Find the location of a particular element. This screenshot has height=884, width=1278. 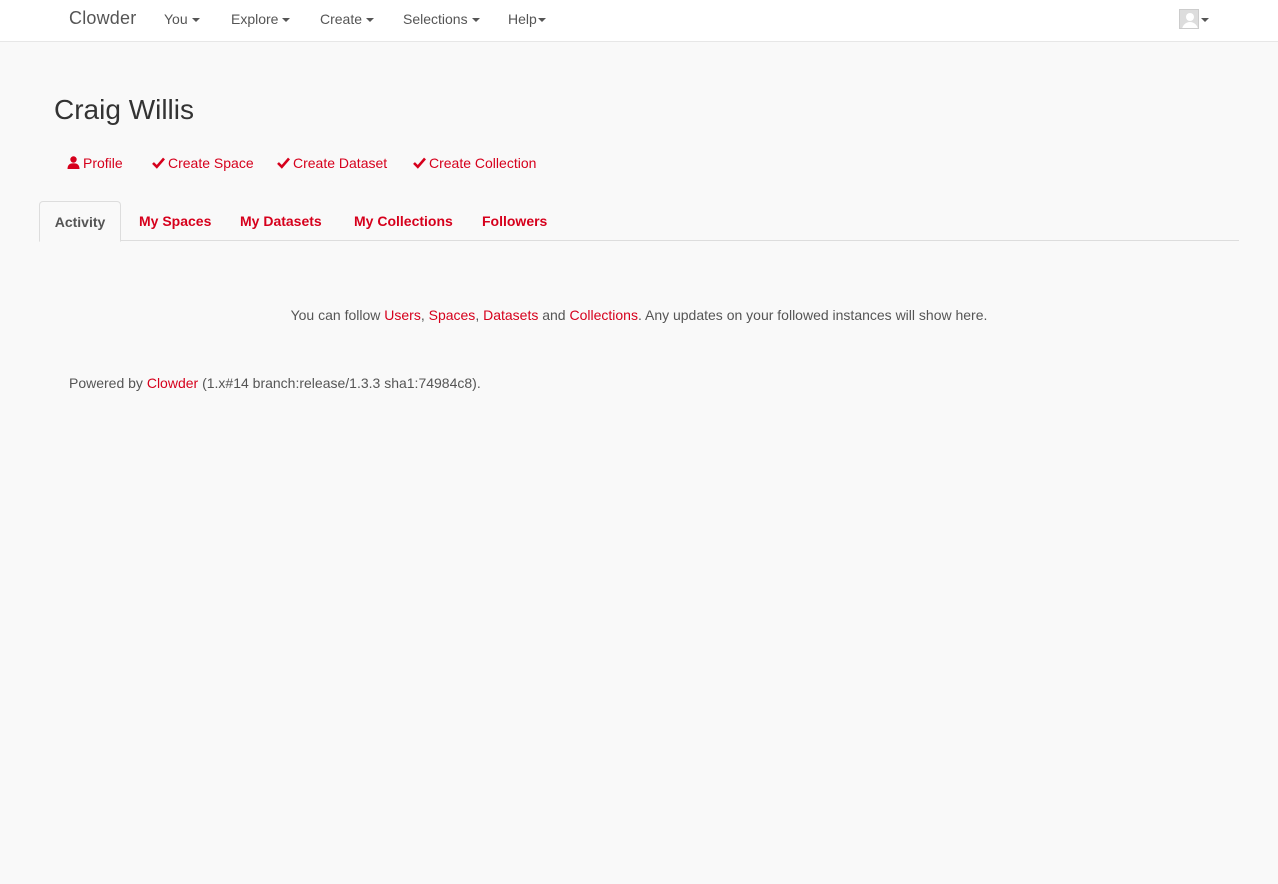

create-space-link: Create Space is located at coordinates (203, 163).